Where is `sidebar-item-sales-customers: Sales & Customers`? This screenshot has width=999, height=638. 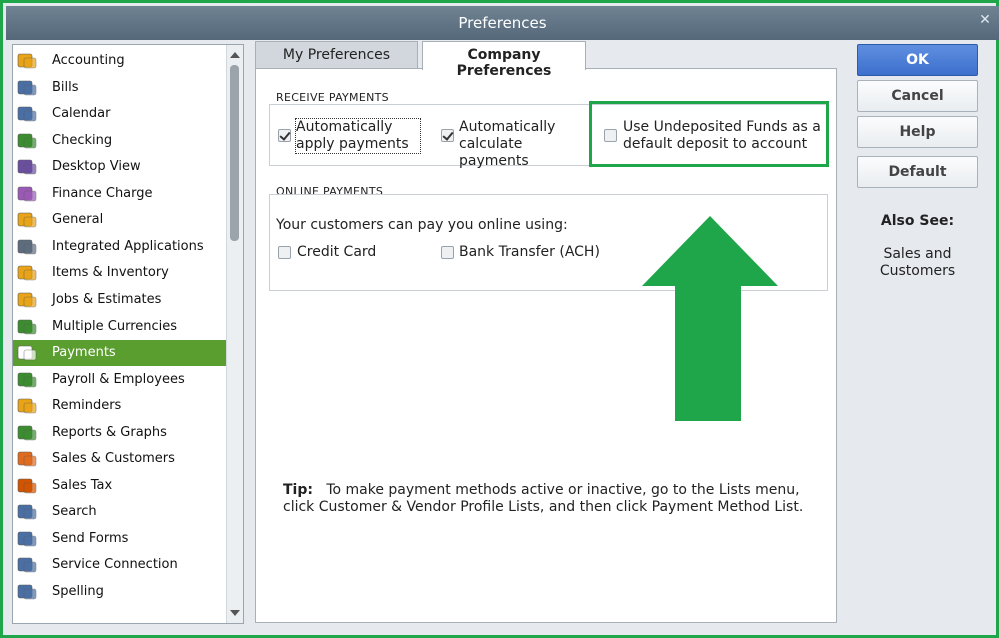 sidebar-item-sales-customers: Sales & Customers is located at coordinates (120, 459).